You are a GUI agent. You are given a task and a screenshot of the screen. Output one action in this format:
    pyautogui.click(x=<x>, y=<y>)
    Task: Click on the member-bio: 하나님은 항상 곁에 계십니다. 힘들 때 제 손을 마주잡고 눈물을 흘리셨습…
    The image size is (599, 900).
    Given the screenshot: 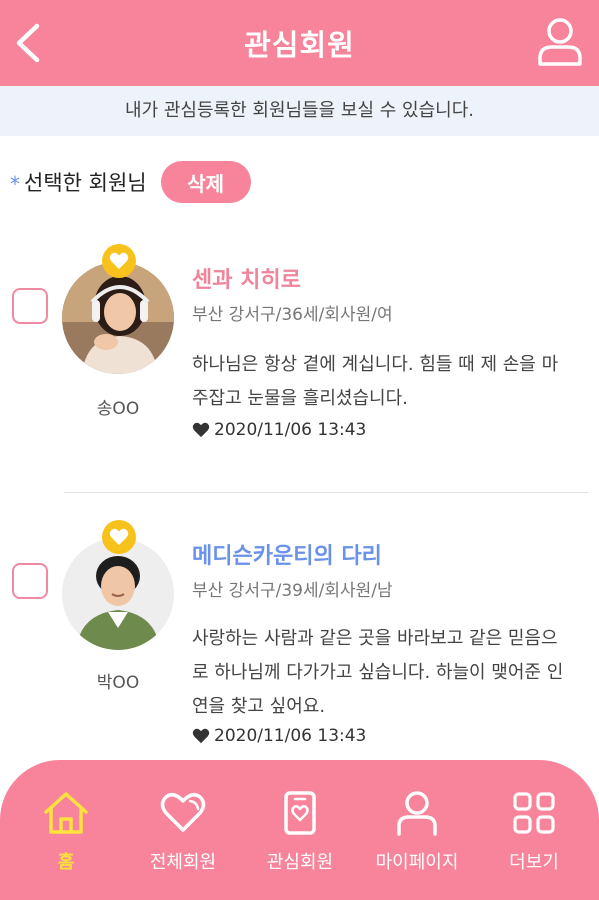 What is the action you would take?
    pyautogui.click(x=375, y=381)
    